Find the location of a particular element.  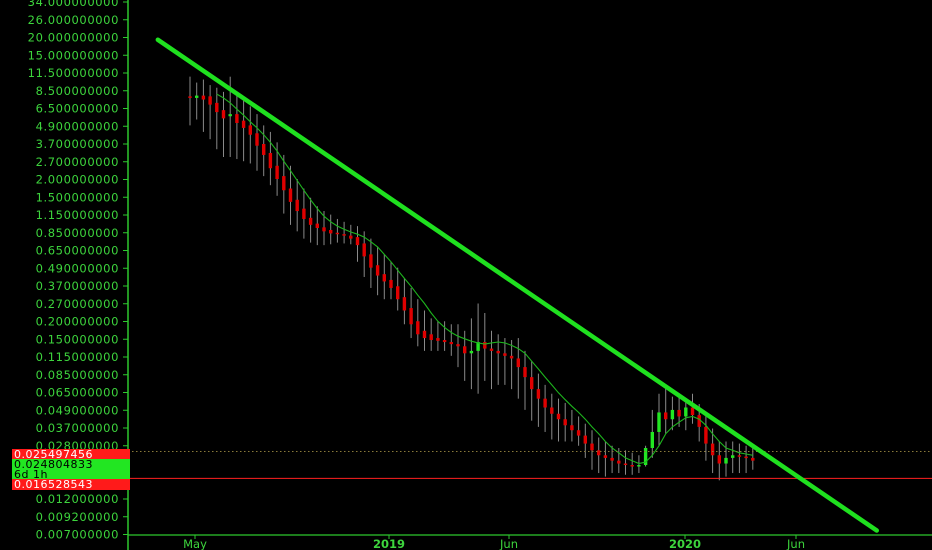

y-tick-label: 2.700000000 is located at coordinates (77, 162).